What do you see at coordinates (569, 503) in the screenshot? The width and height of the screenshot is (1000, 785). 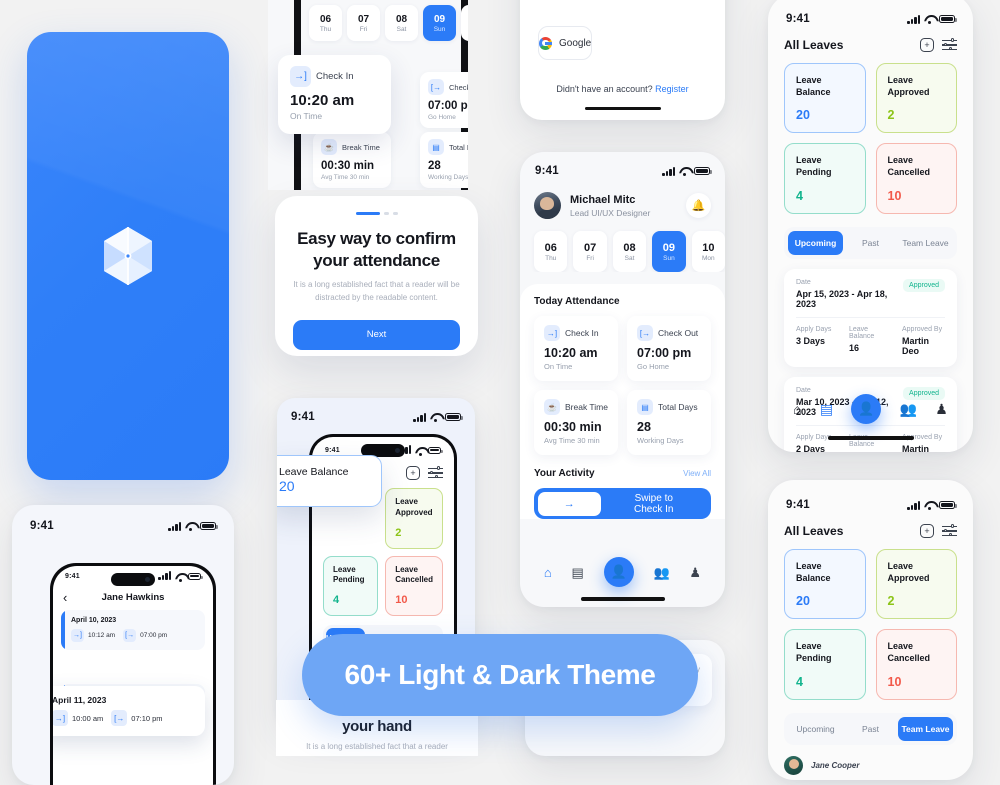 I see `arrow-right-icon: →` at bounding box center [569, 503].